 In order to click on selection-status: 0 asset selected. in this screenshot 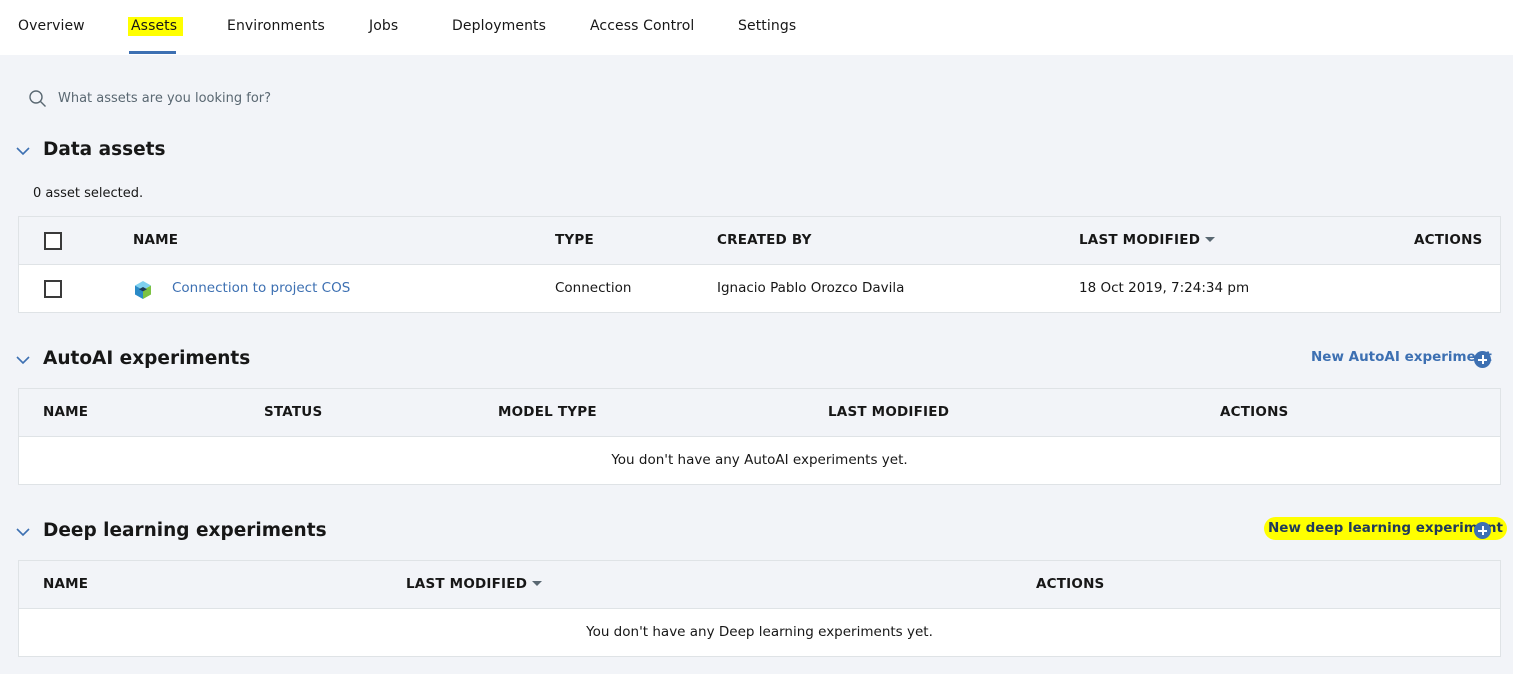, I will do `click(88, 193)`.